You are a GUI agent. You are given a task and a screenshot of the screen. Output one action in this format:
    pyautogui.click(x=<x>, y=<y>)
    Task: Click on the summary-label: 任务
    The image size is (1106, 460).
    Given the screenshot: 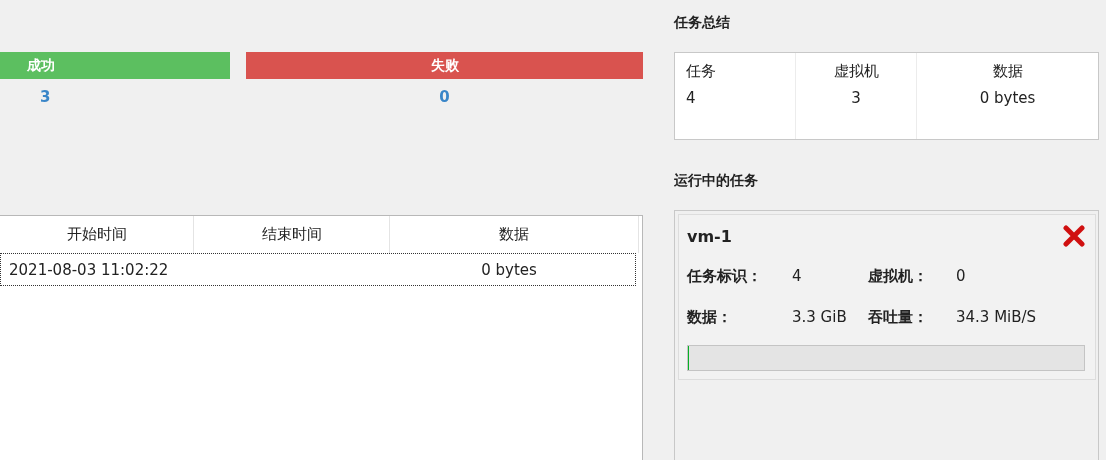 What is the action you would take?
    pyautogui.click(x=701, y=71)
    